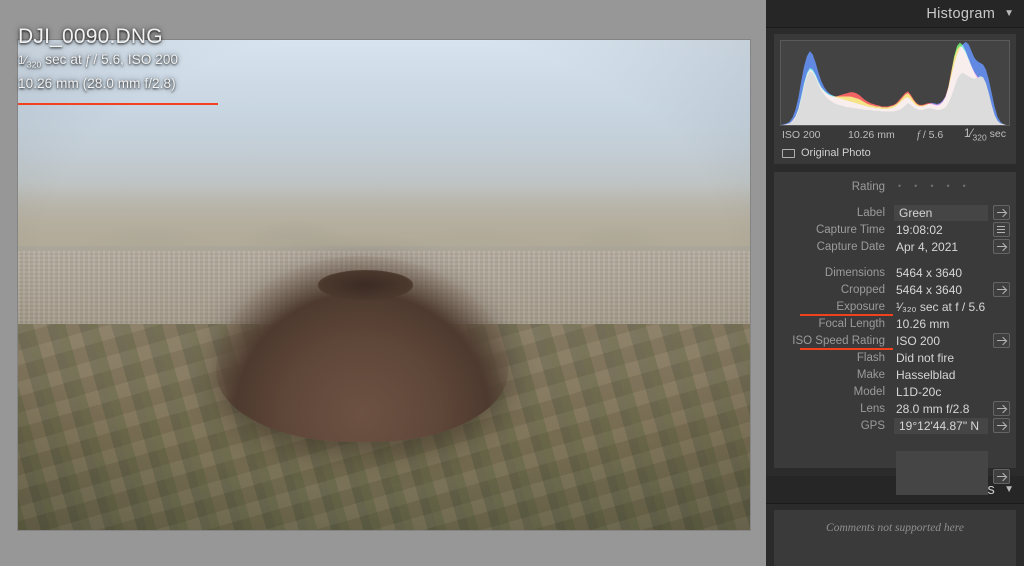 This screenshot has height=566, width=1024. What do you see at coordinates (895, 341) in the screenshot?
I see `metadata-row-iso-speed-rating: ISO Speed Rating ISO 200` at bounding box center [895, 341].